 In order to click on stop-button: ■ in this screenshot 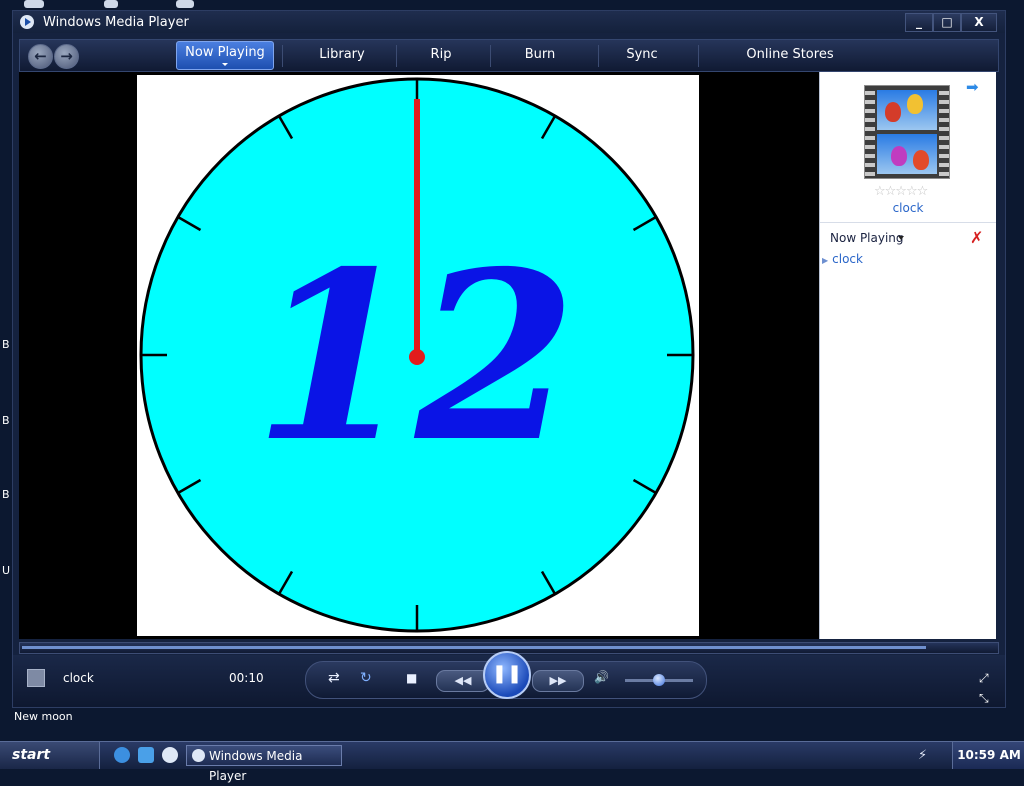, I will do `click(411, 678)`.